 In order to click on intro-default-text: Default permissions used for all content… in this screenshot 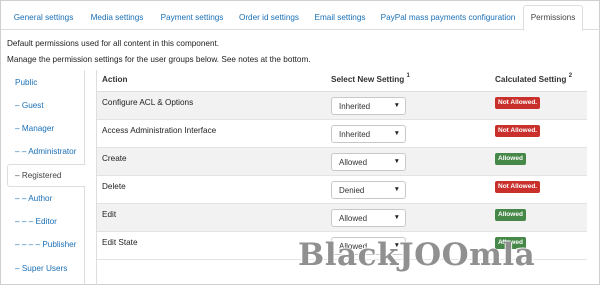, I will do `click(113, 43)`.